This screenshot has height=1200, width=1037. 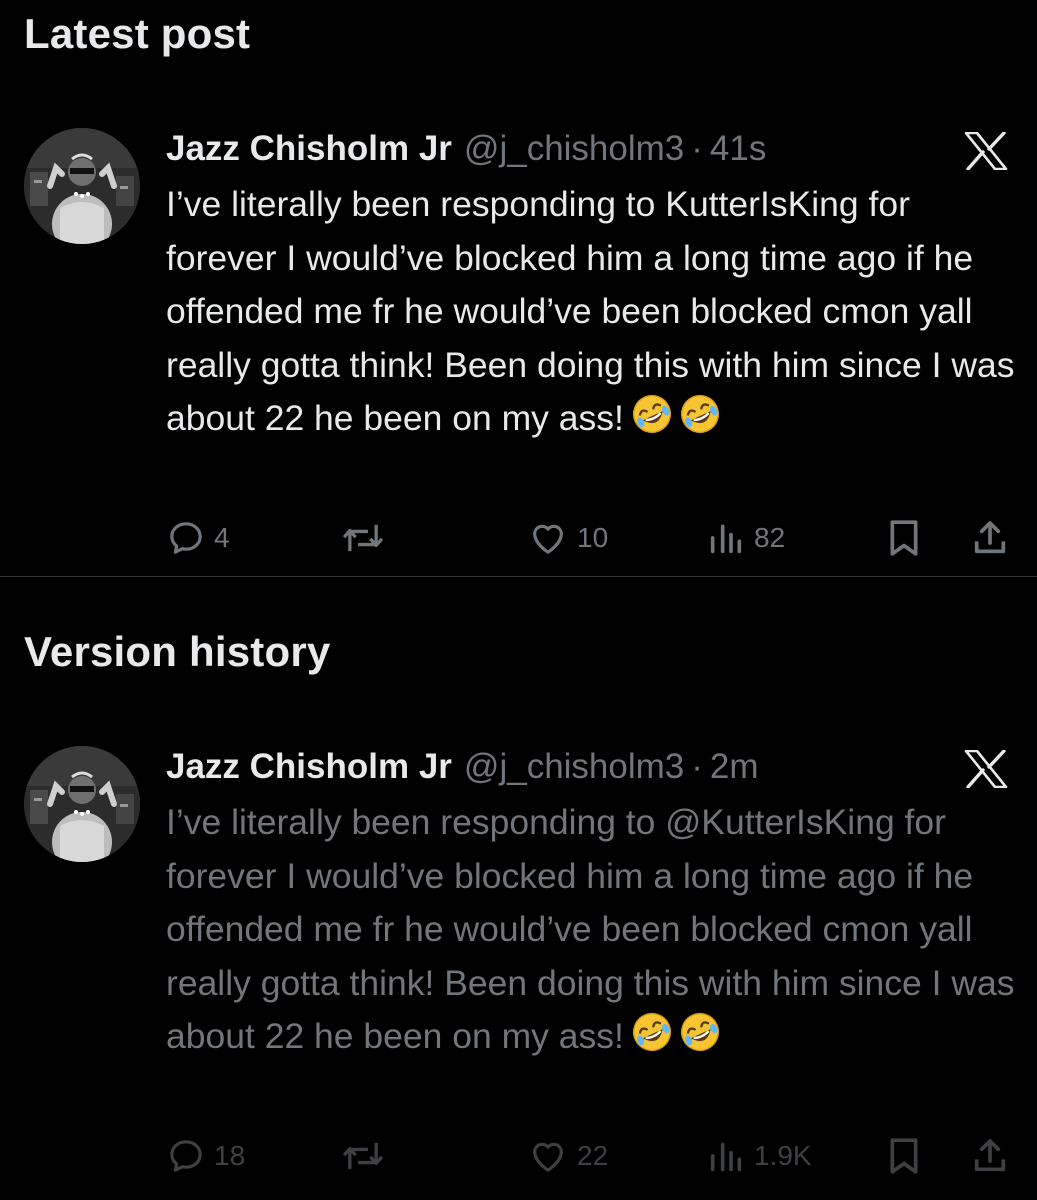 What do you see at coordinates (518, 576) in the screenshot?
I see `section-divider` at bounding box center [518, 576].